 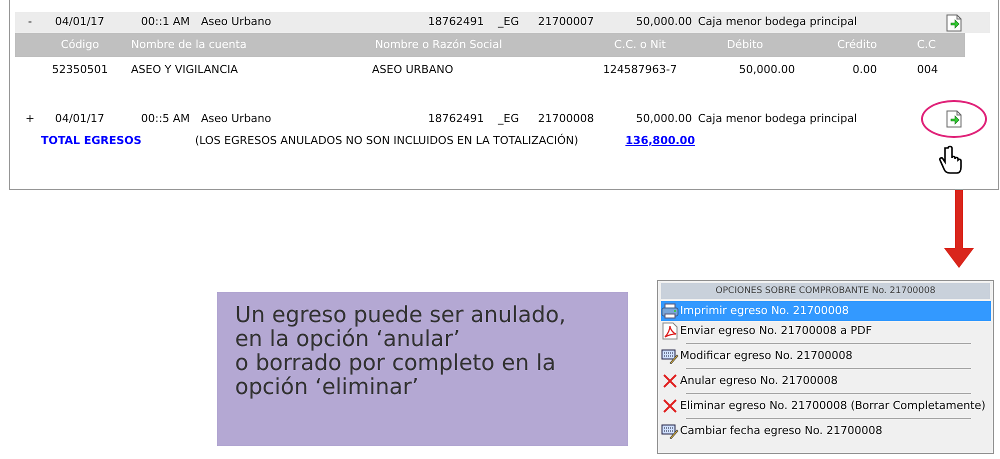 I want to click on table-row: - 04/01/17 00::1 AM Aseo Urbano 18762491 _EG 21700007 50,000.00 Caja menor bodega principal, so click(x=502, y=22).